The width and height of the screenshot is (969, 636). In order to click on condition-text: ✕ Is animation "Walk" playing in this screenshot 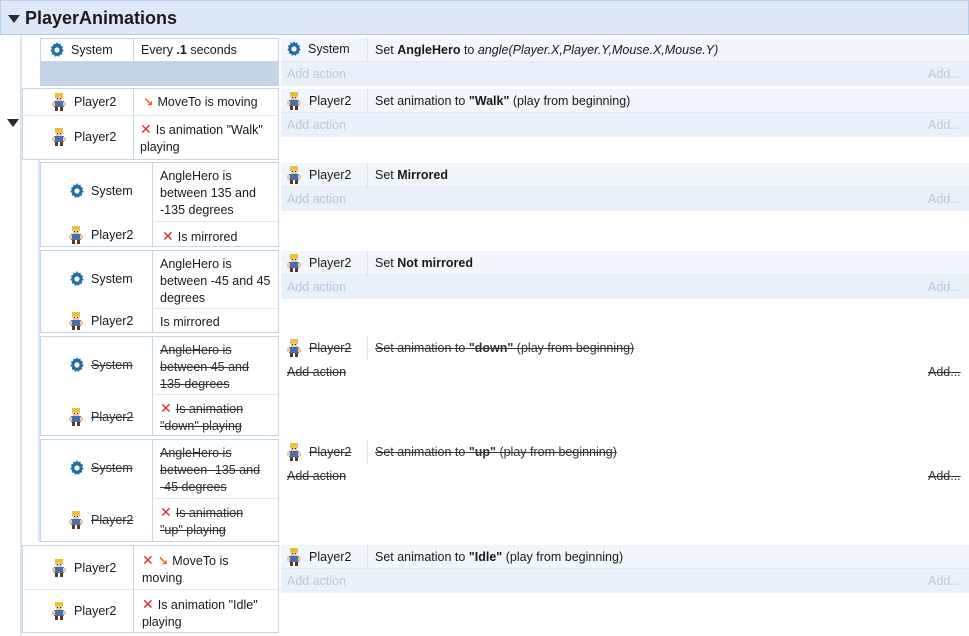, I will do `click(201, 137)`.